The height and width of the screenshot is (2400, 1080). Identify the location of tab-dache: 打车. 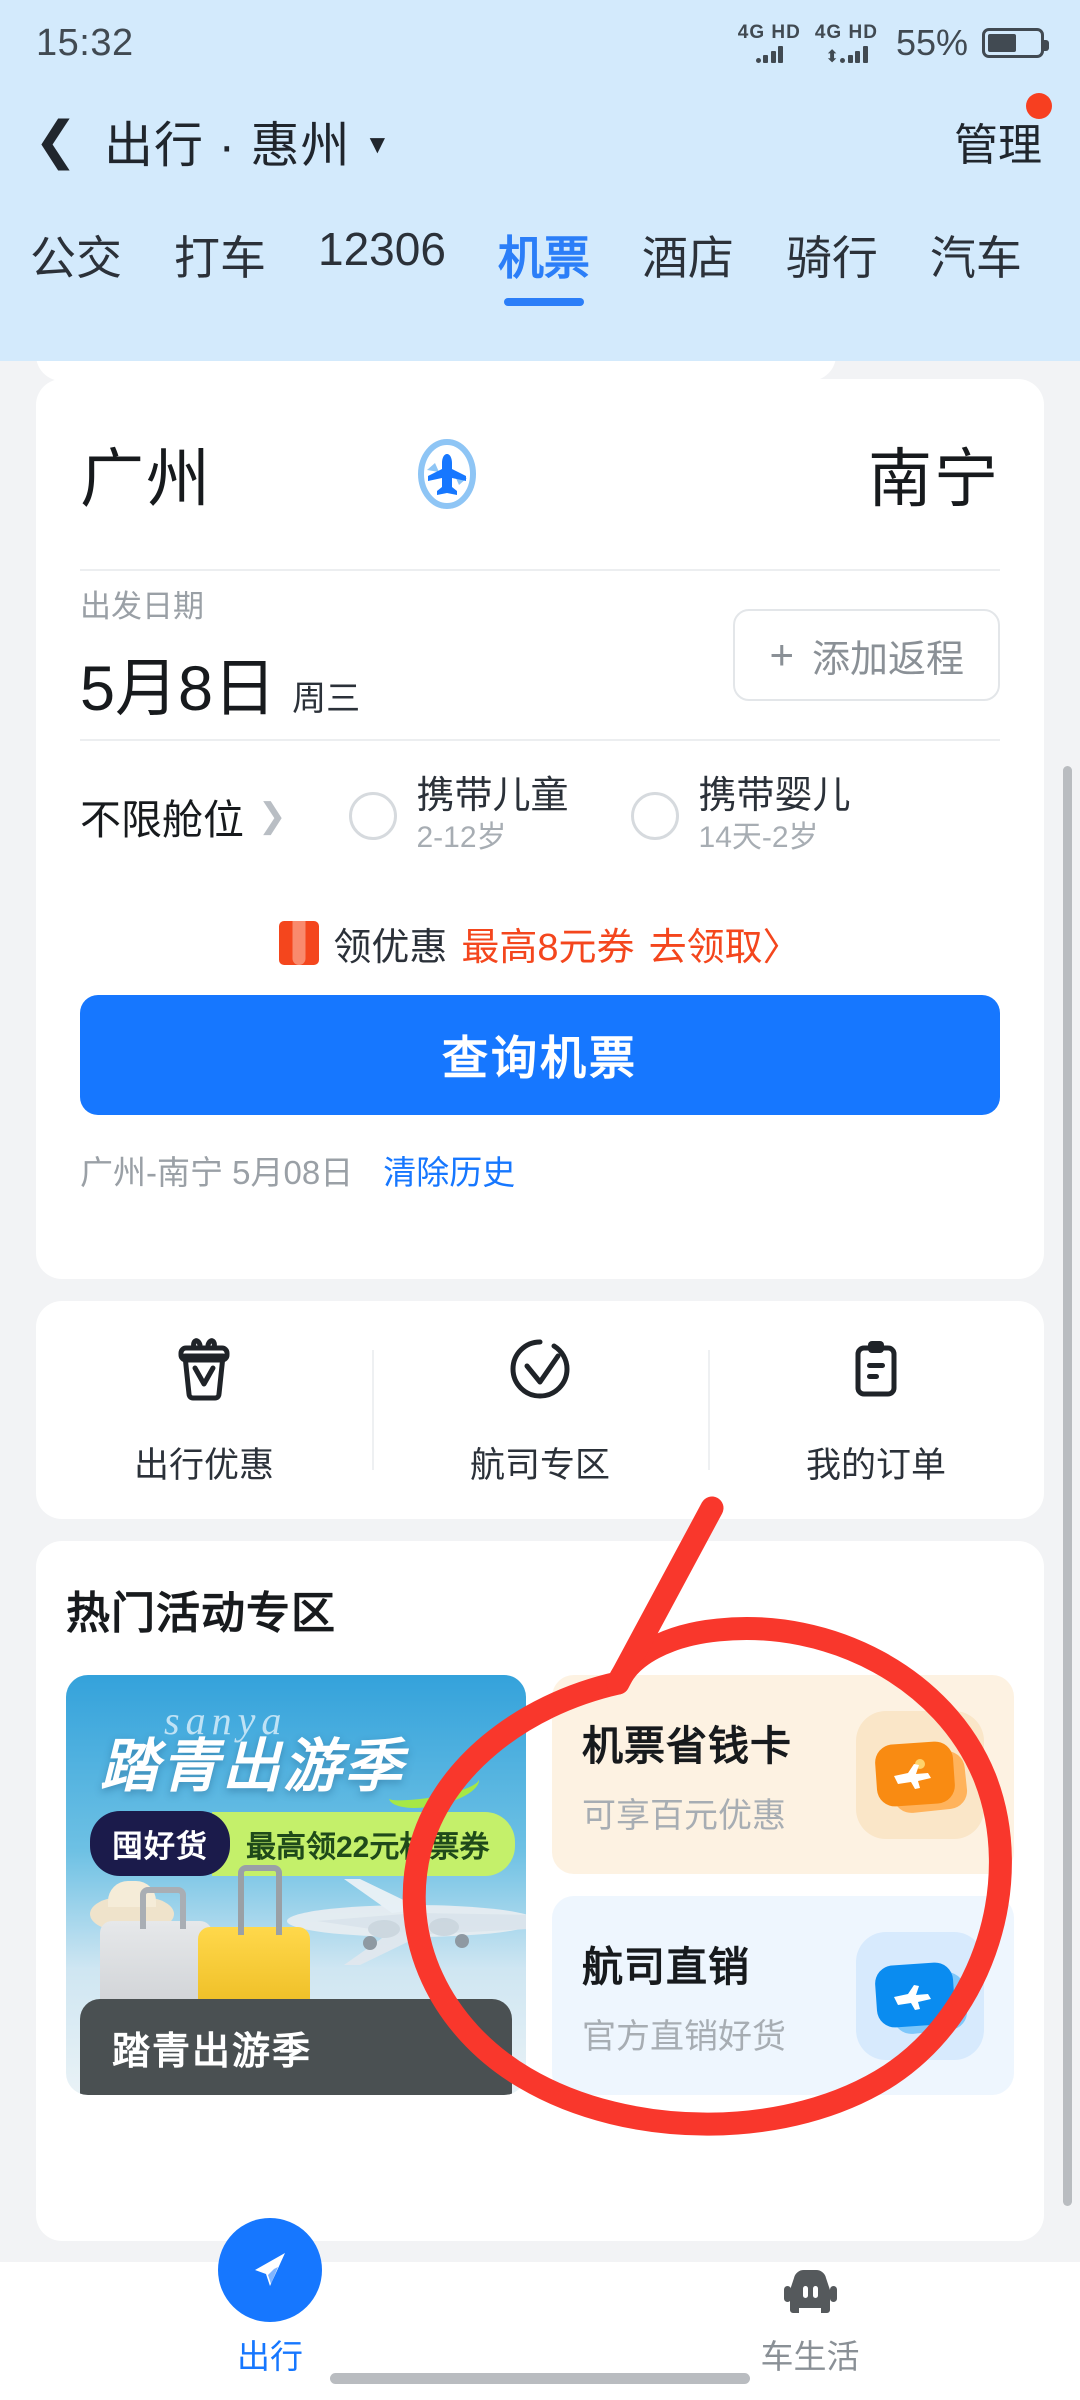
(220, 264).